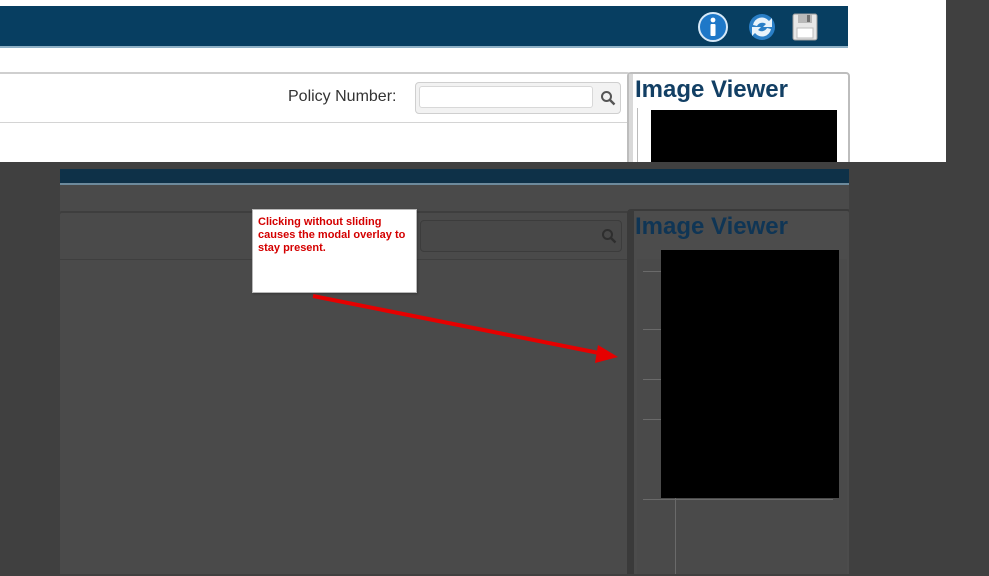 The width and height of the screenshot is (989, 576). Describe the element at coordinates (521, 236) in the screenshot. I see `policy-search-box-dimmed` at that location.